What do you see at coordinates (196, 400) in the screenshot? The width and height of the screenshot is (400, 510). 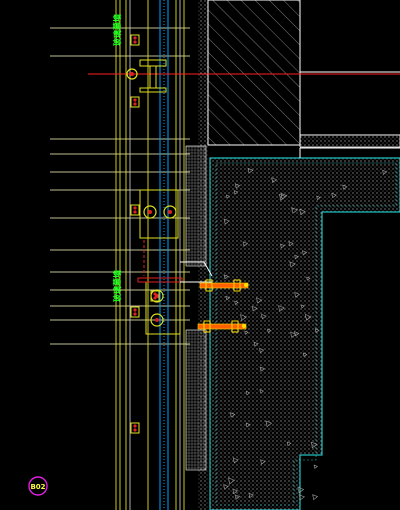 I see `lower-seal-block` at bounding box center [196, 400].